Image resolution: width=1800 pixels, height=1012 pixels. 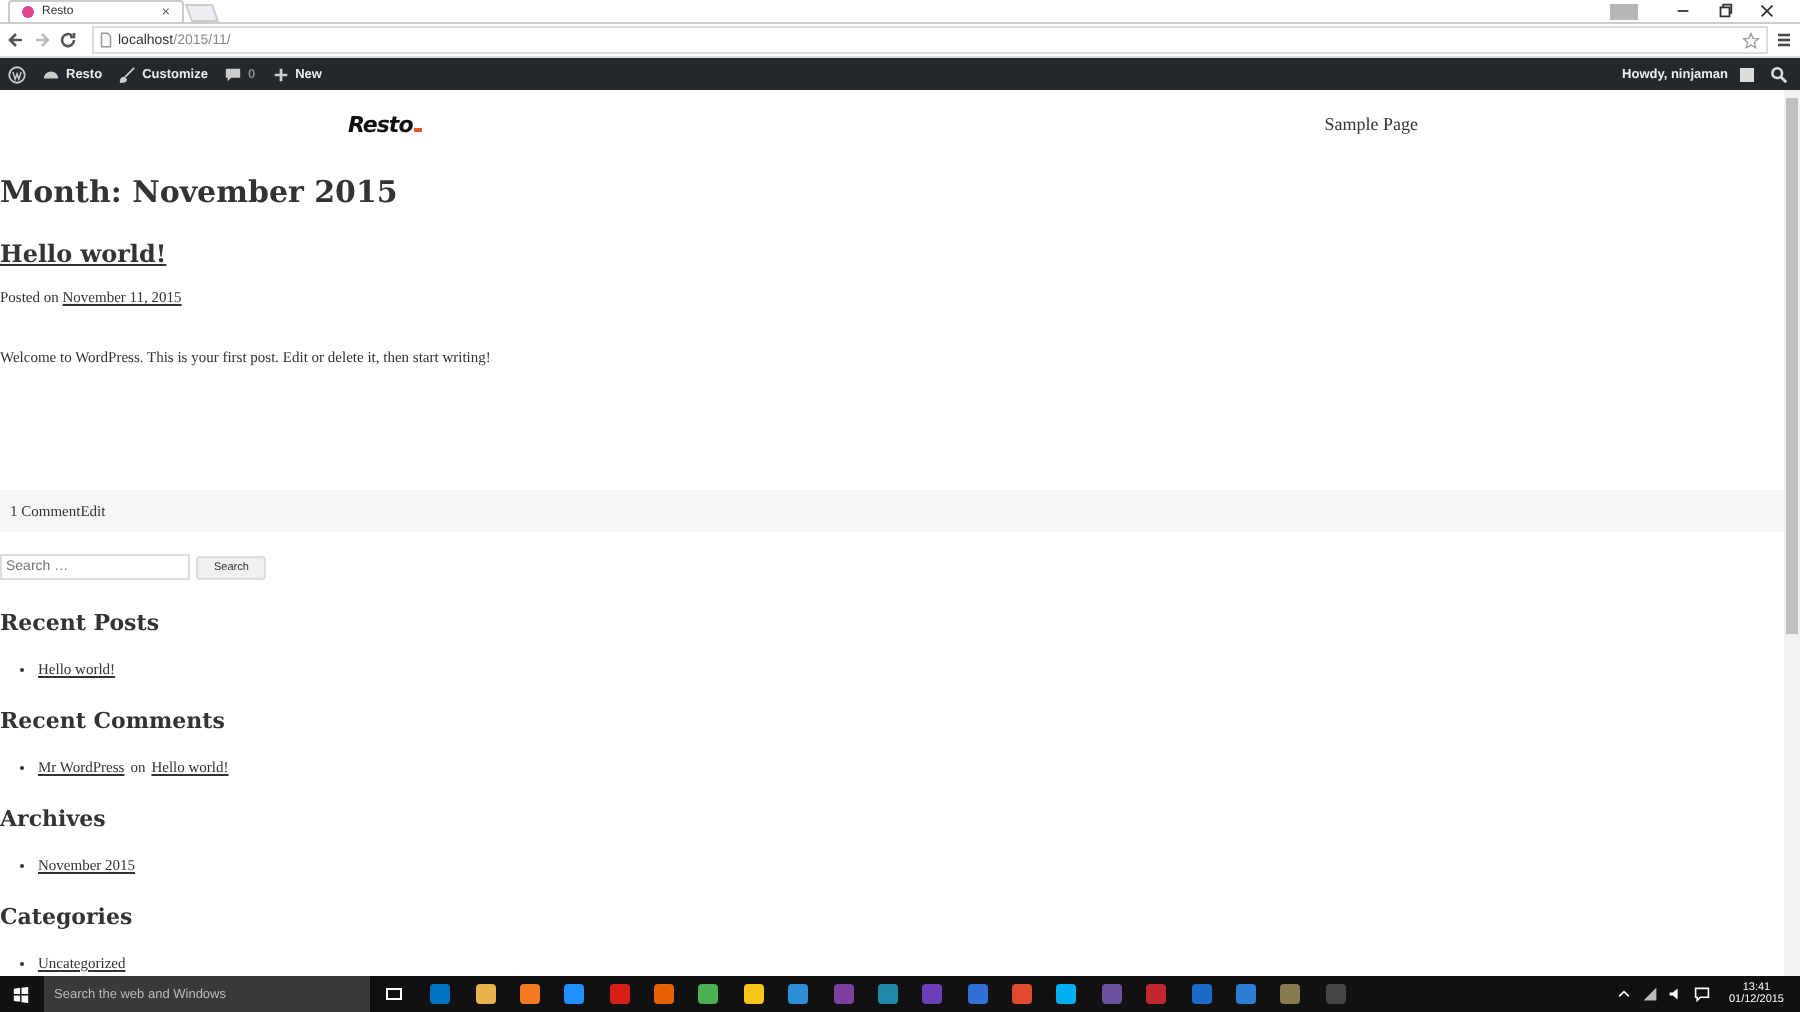 What do you see at coordinates (54, 819) in the screenshot?
I see `widget-title: Archives` at bounding box center [54, 819].